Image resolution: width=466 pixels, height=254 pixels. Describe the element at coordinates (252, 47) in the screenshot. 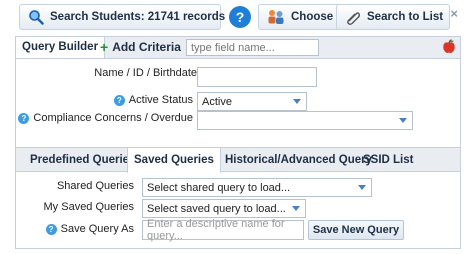

I see `field-name-input` at that location.